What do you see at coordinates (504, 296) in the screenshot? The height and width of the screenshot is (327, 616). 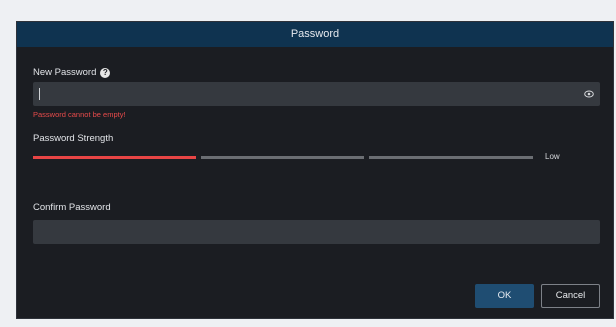 I see `ok-button: OK` at bounding box center [504, 296].